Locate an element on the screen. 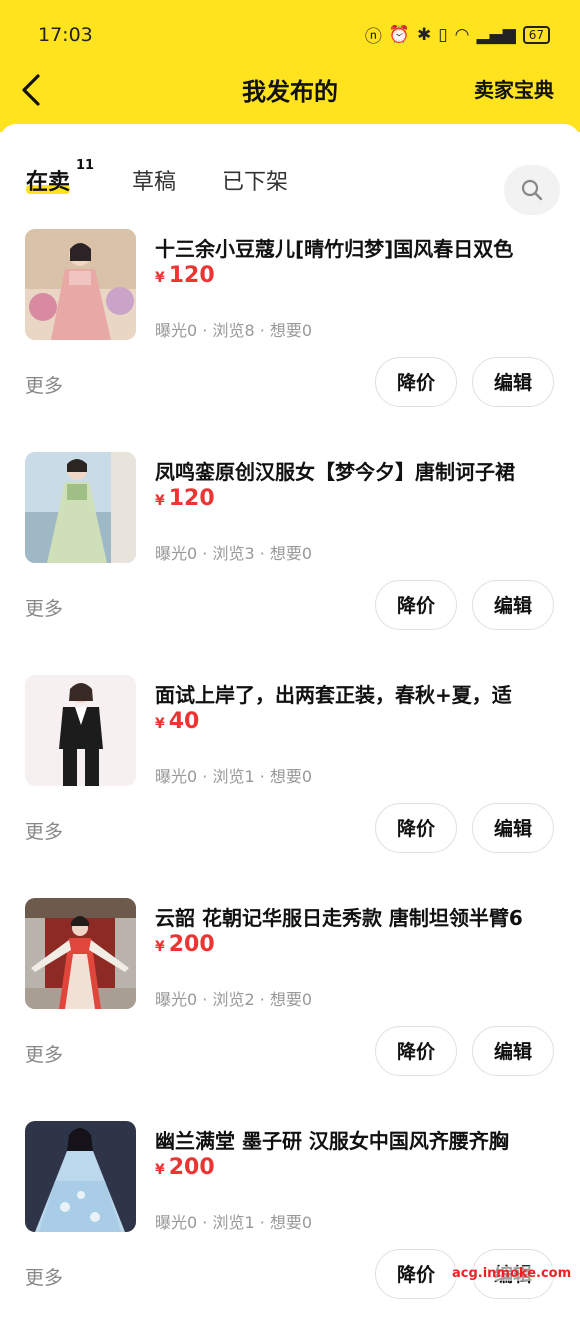  item-title: 面试上岸了，出两套正装，春秋+夏，适 is located at coordinates (333, 695).